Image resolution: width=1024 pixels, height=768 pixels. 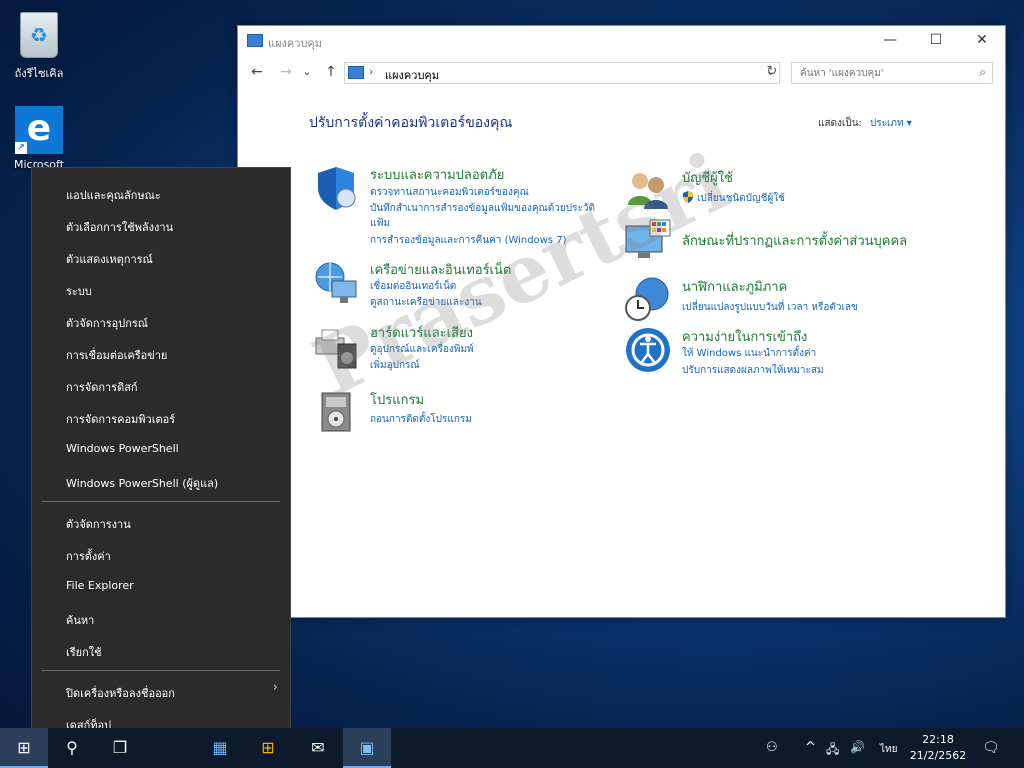 What do you see at coordinates (119, 227) in the screenshot?
I see `menu-item-power-options: ตัวเลือกการใช้พลังงาน` at bounding box center [119, 227].